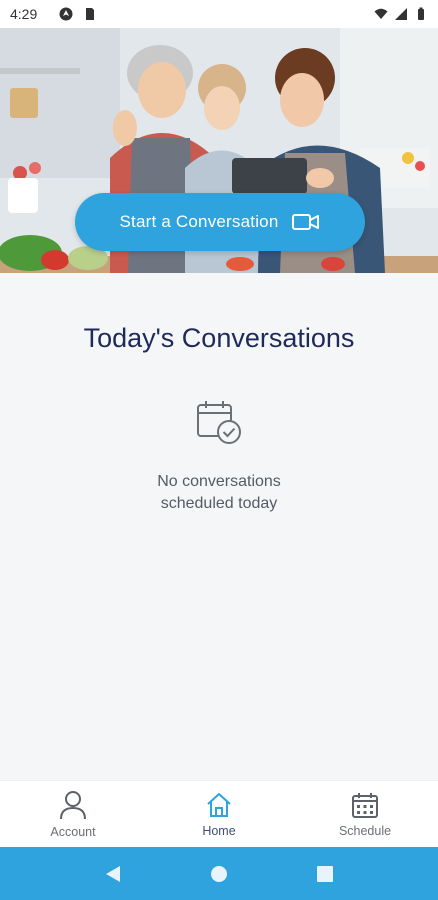 The height and width of the screenshot is (900, 438). I want to click on wifi-icon, so click(381, 13).